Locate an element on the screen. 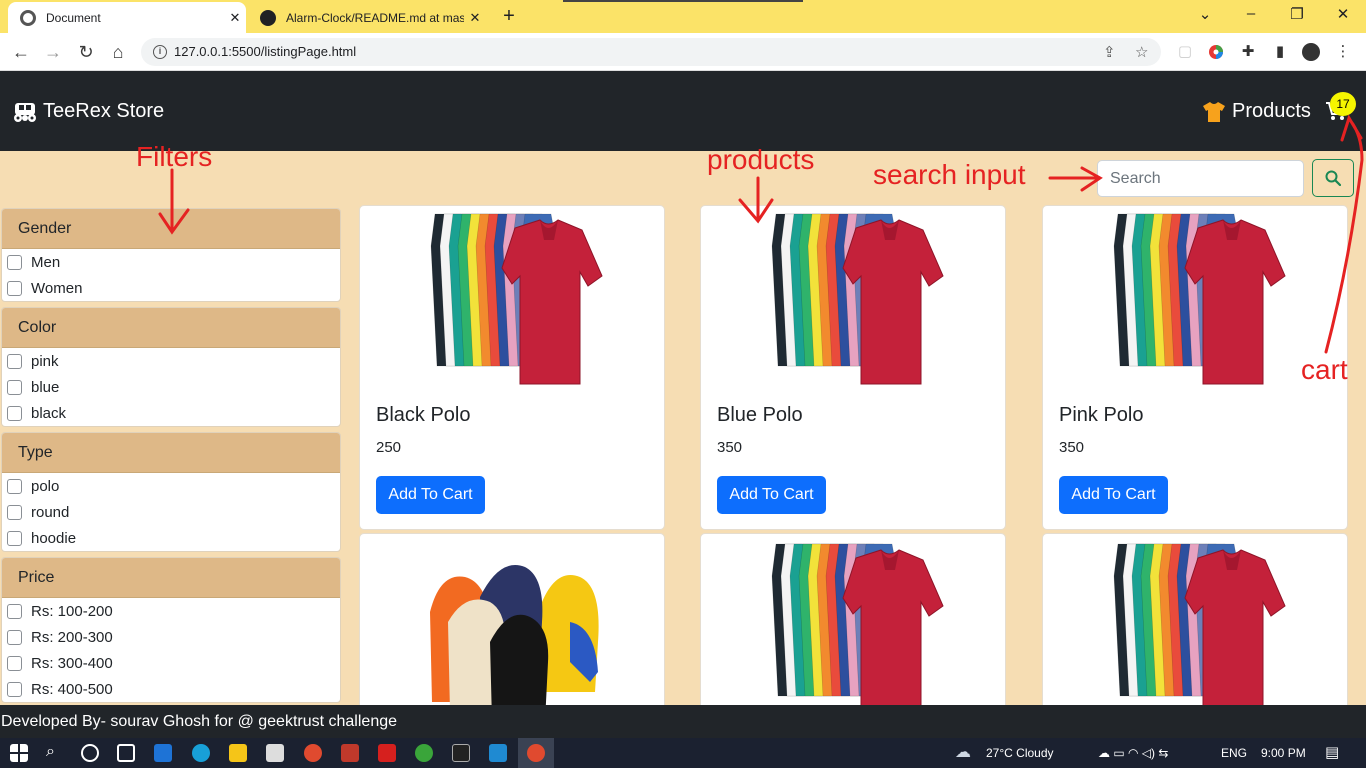  app-navbar: TeeRex Store Products is located at coordinates (683, 111).